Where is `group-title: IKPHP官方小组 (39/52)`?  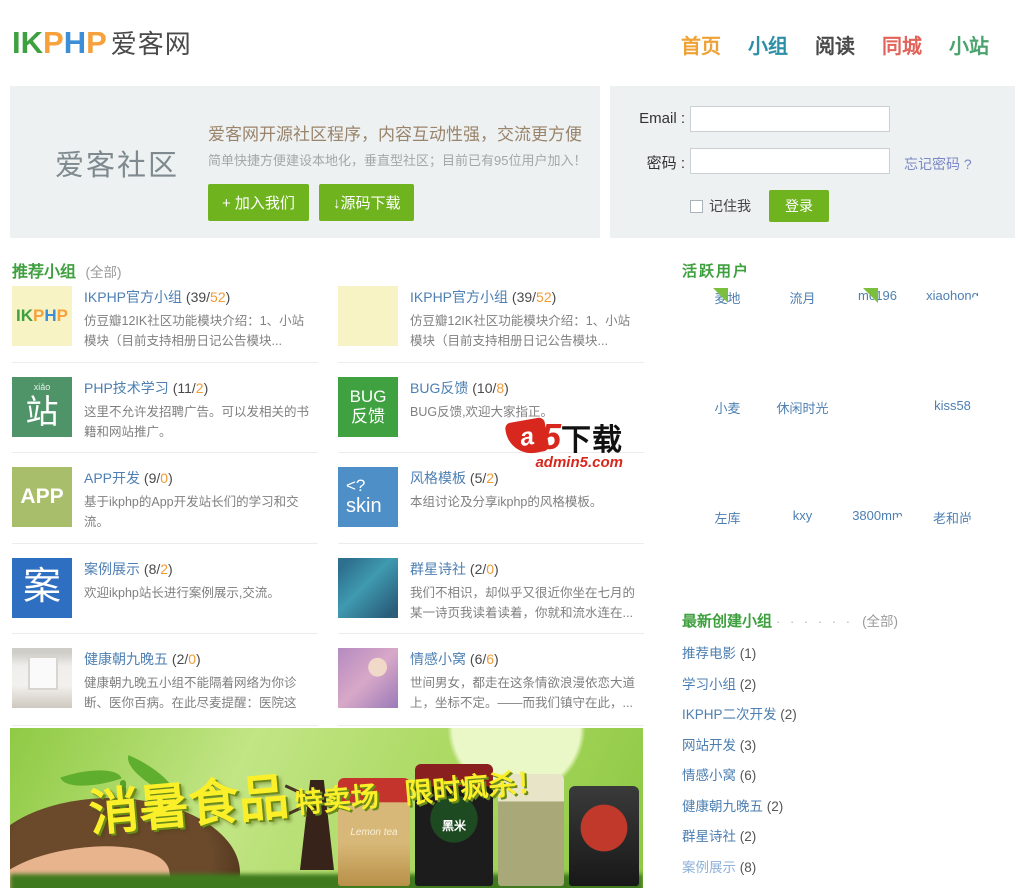
group-title: IKPHP官方小组 (39/52) is located at coordinates (483, 297).